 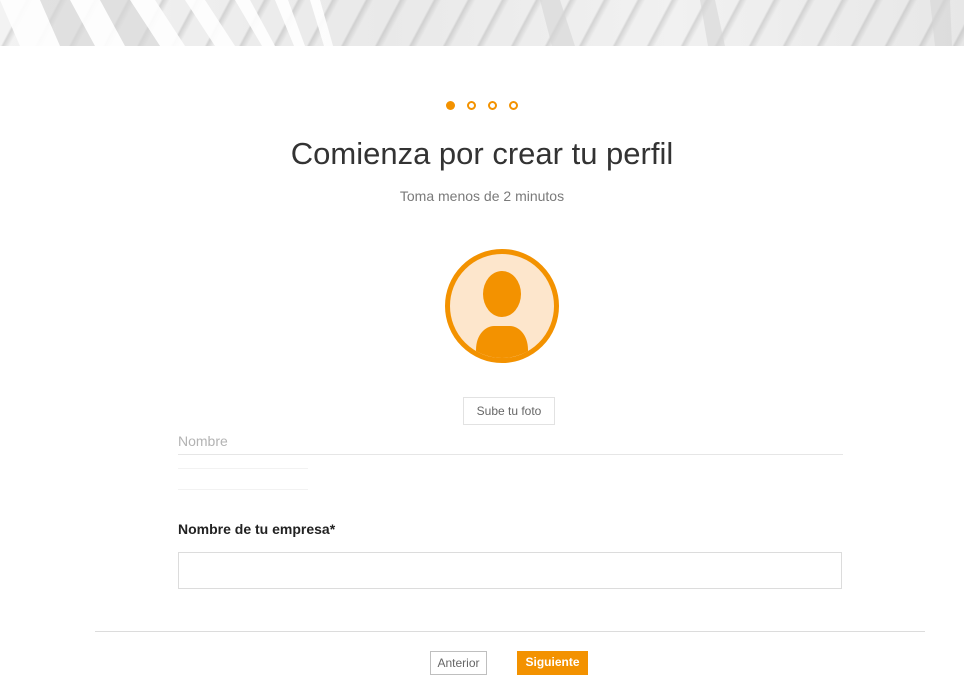 What do you see at coordinates (482, 104) in the screenshot?
I see `progress-steps` at bounding box center [482, 104].